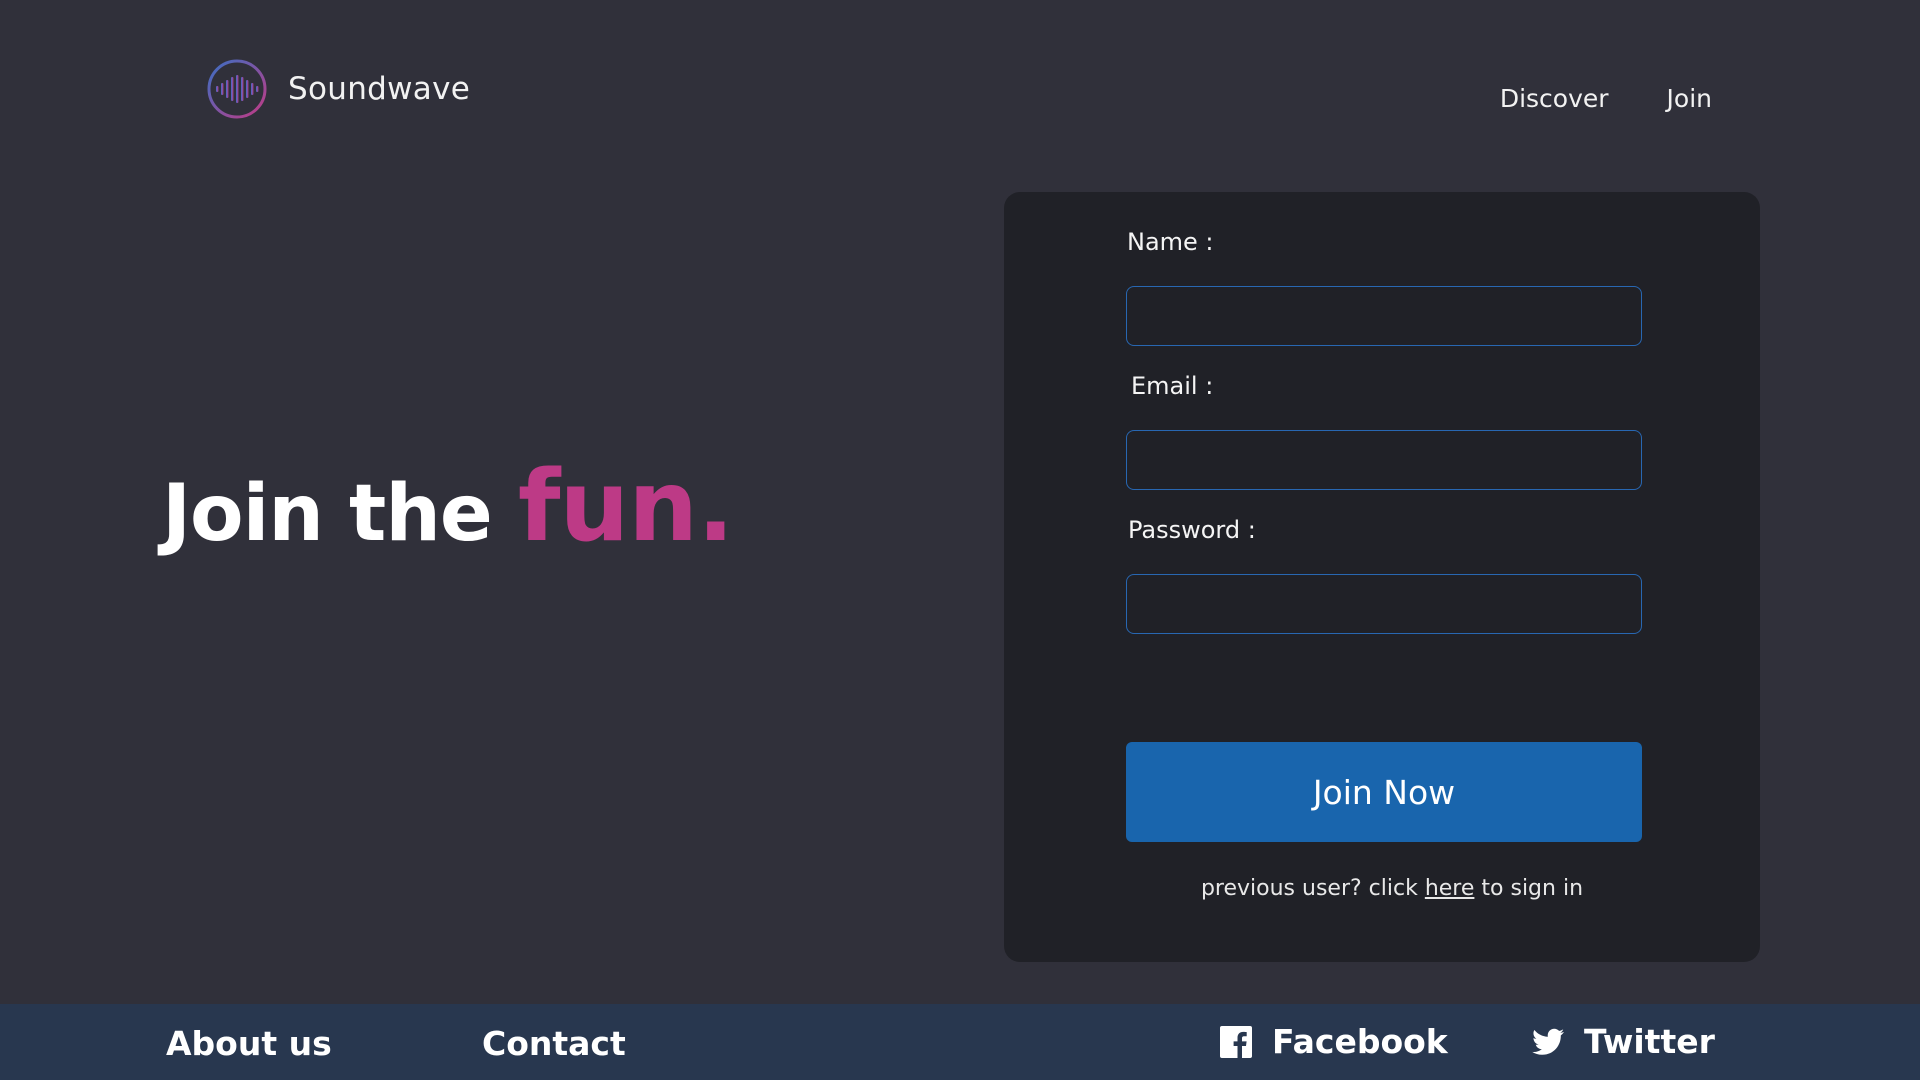 The image size is (1920, 1080). I want to click on top-nav: Discover Join, so click(1606, 98).